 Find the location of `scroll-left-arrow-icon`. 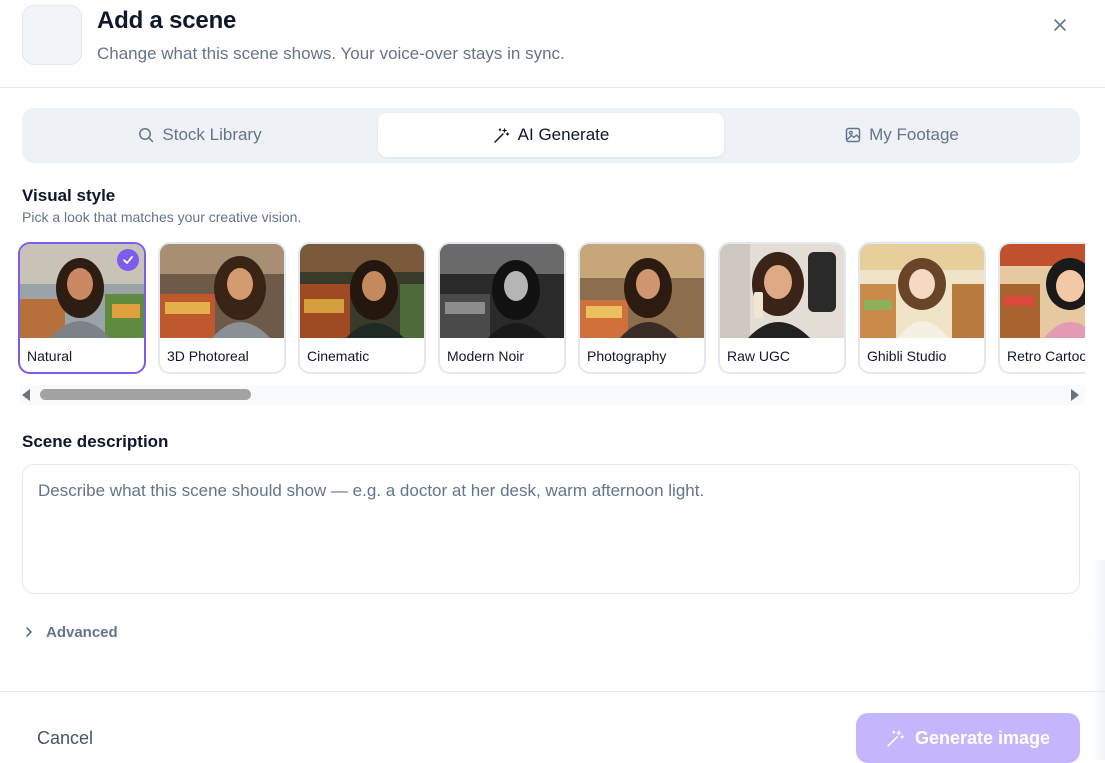

scroll-left-arrow-icon is located at coordinates (26, 395).